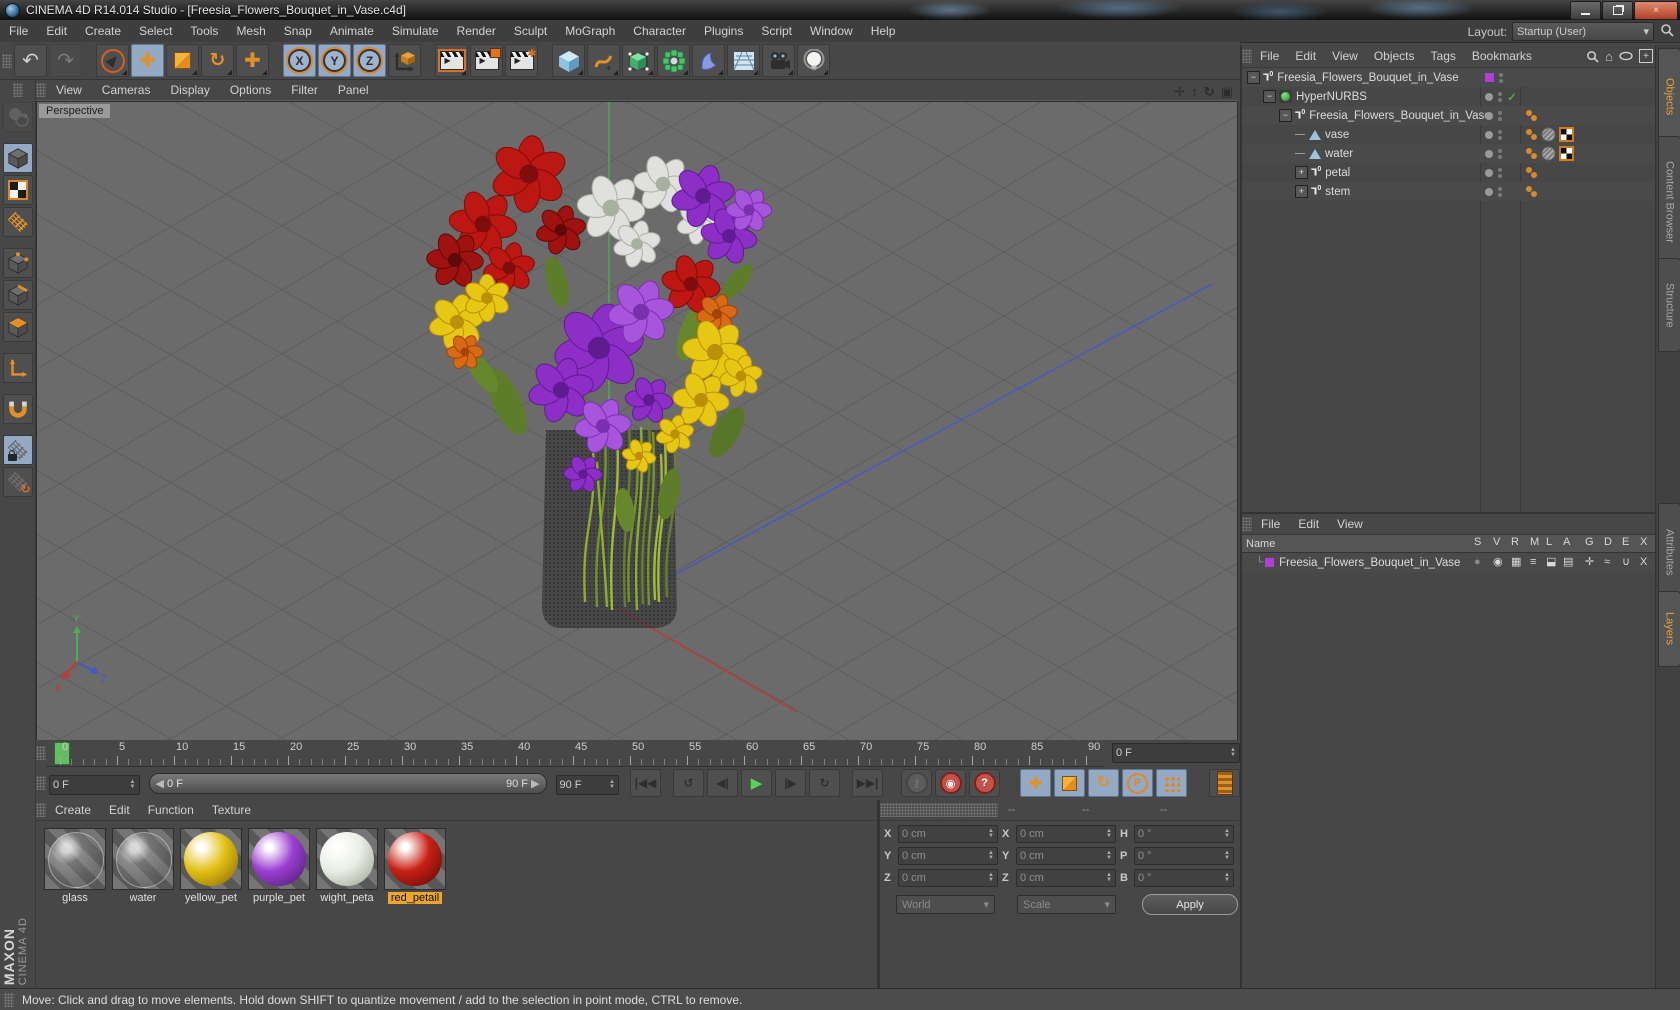 The width and height of the screenshot is (1680, 1010). Describe the element at coordinates (299, 60) in the screenshot. I see `toolbar-lock-x-button: X` at that location.